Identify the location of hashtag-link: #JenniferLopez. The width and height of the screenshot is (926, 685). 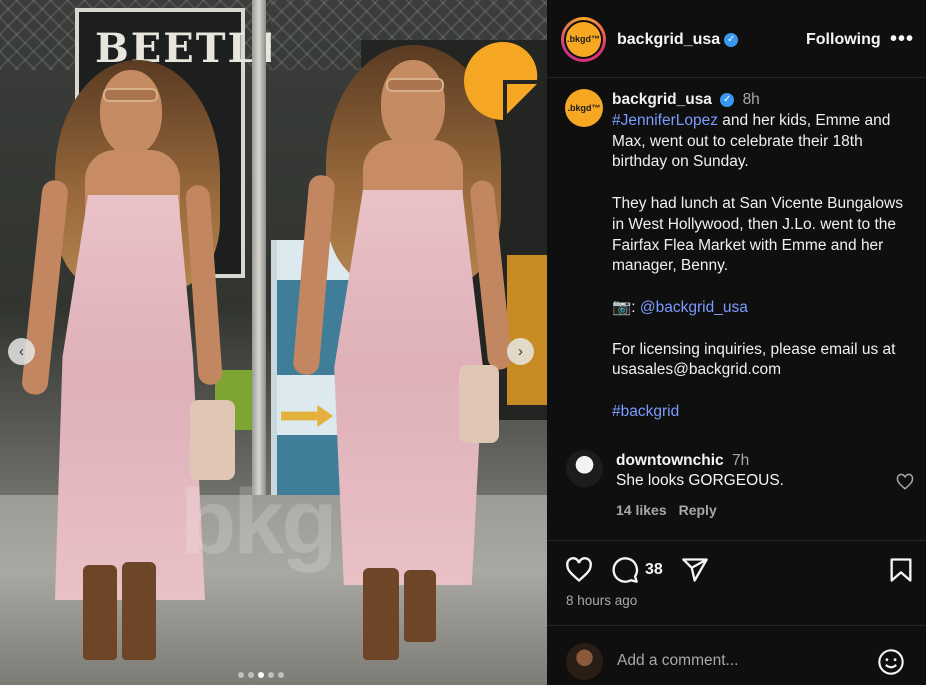
(665, 120).